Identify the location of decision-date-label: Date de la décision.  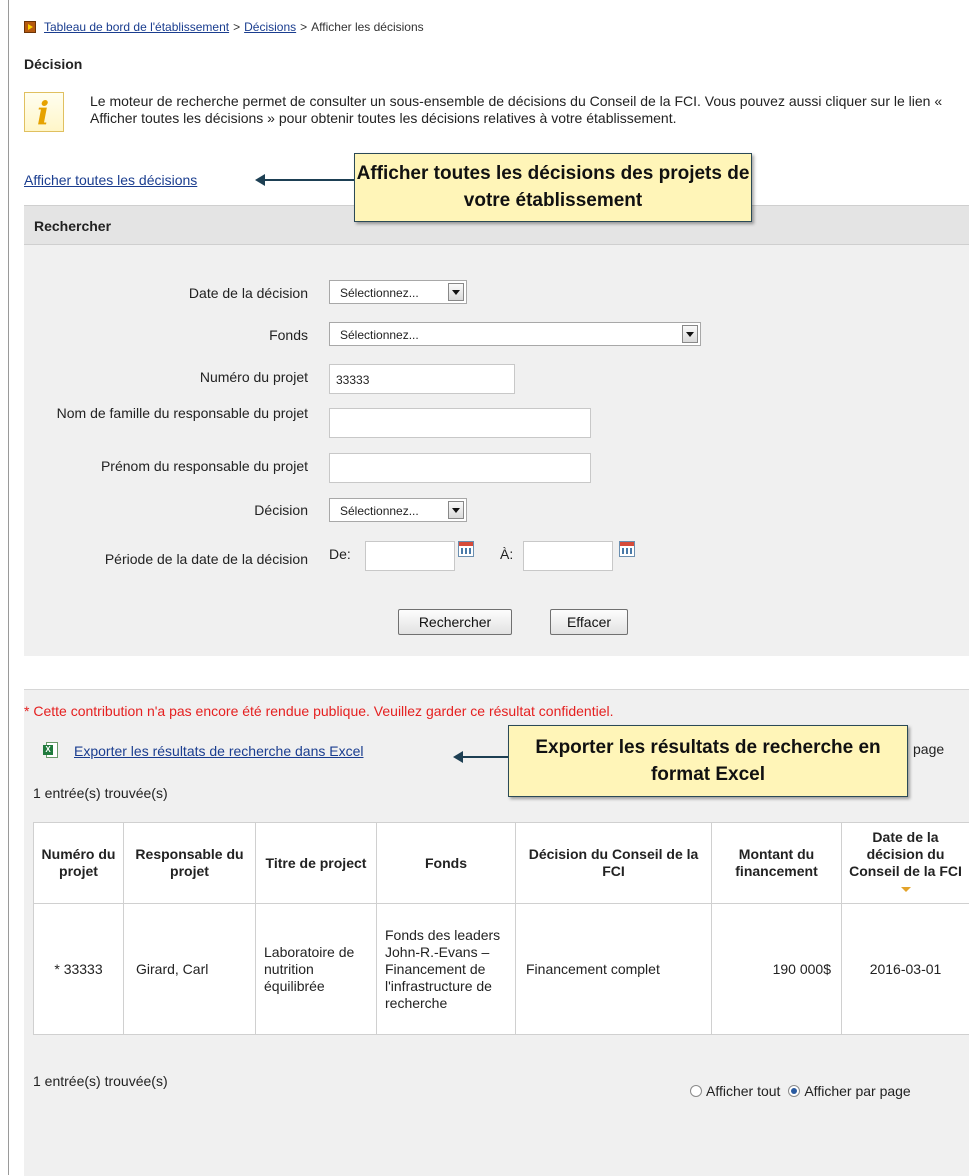
(166, 293).